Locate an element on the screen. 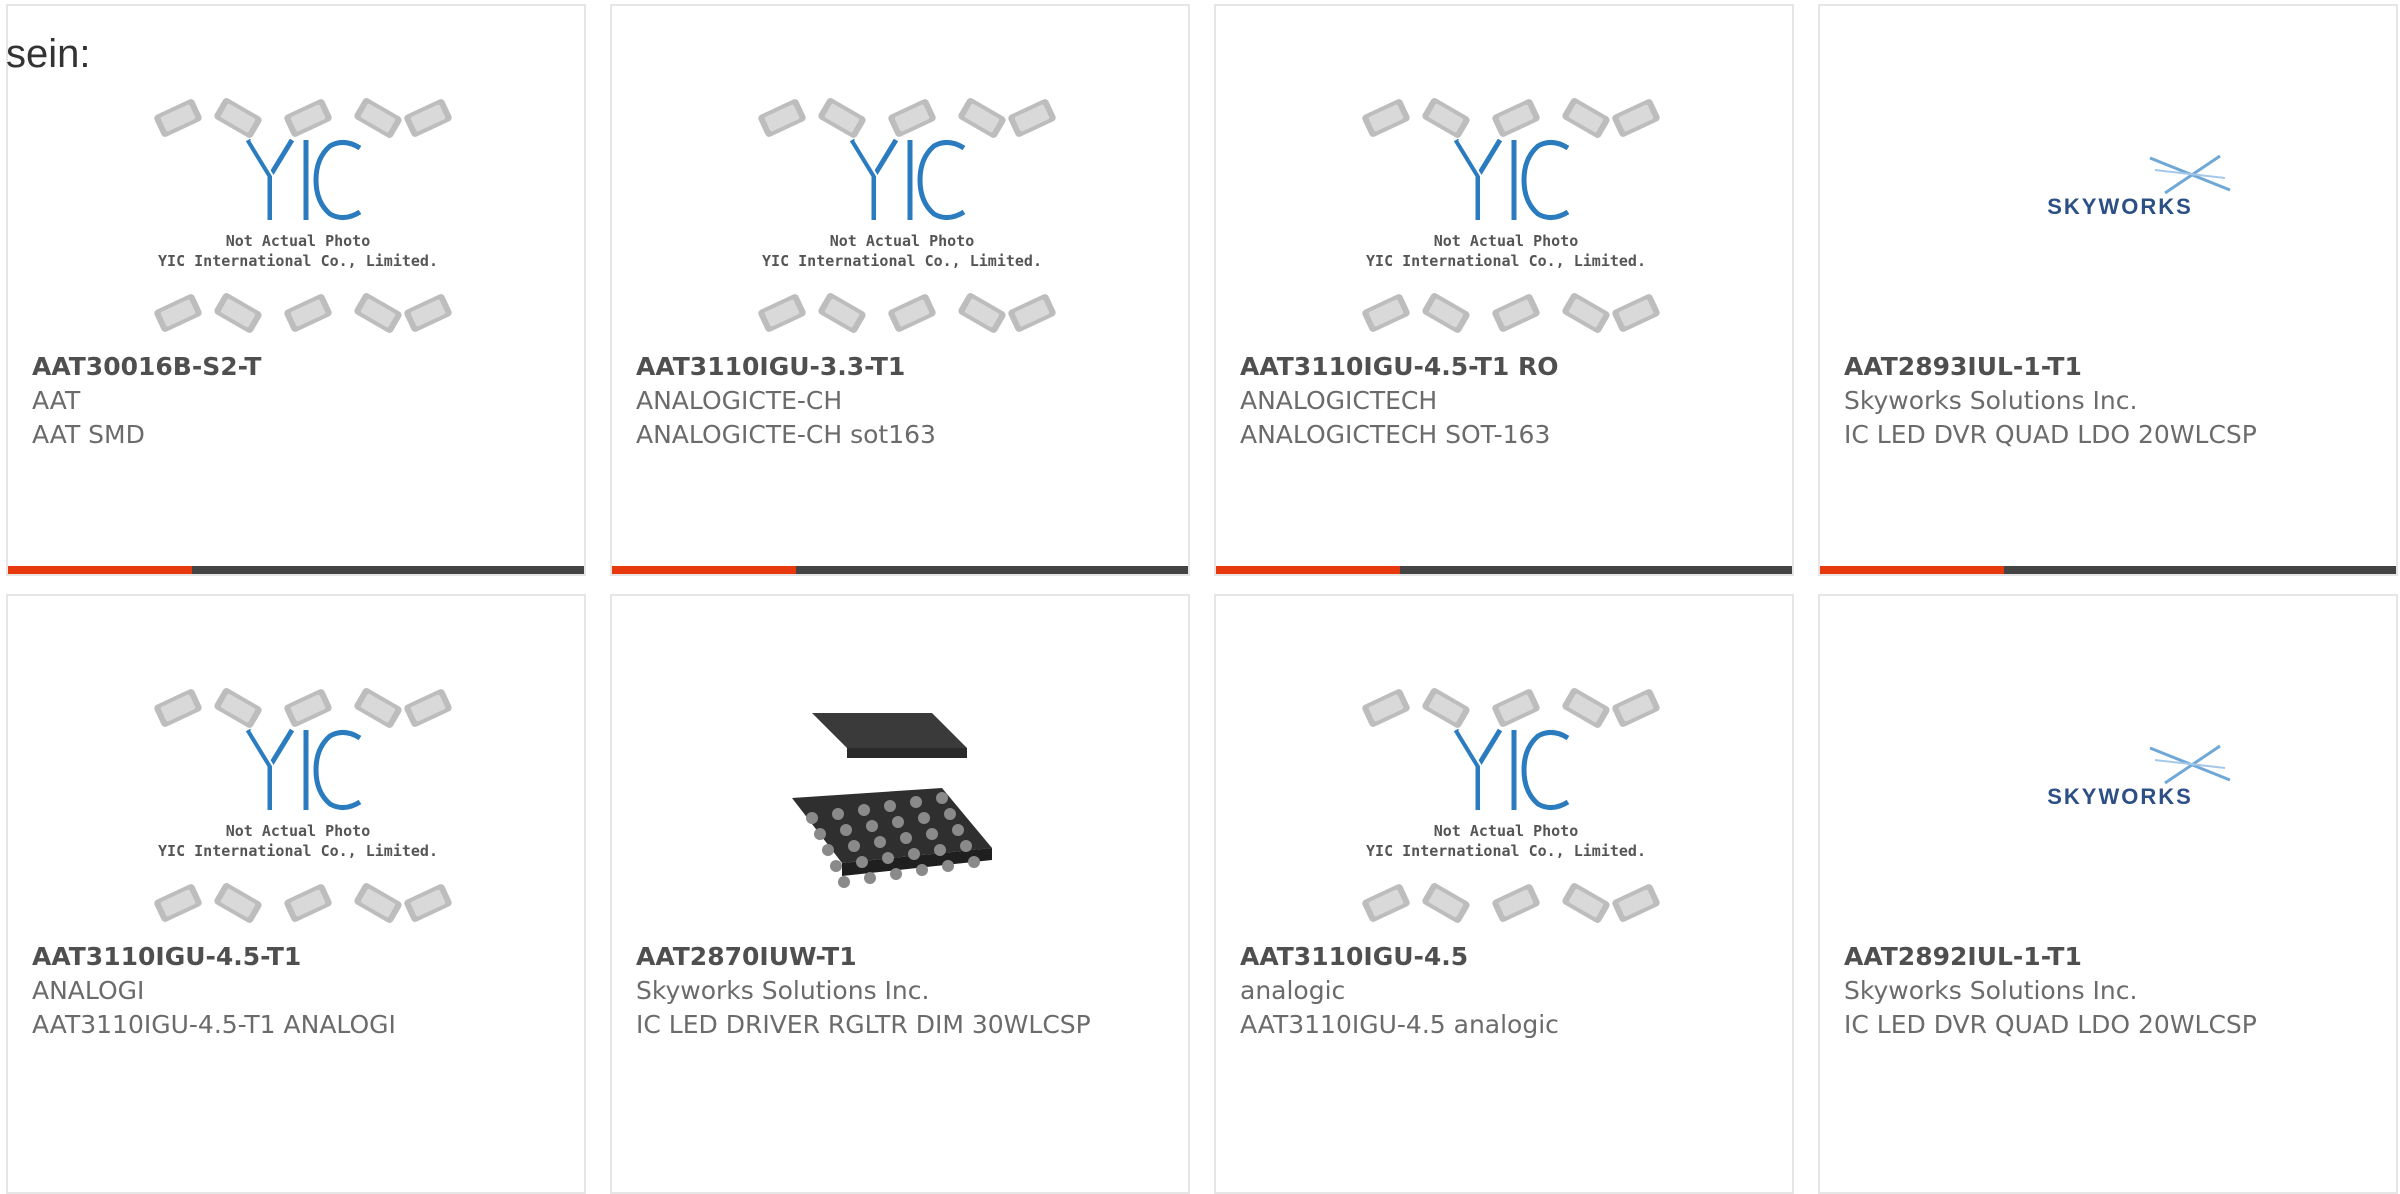 This screenshot has width=2400, height=1194. description: AAT SMD is located at coordinates (88, 434).